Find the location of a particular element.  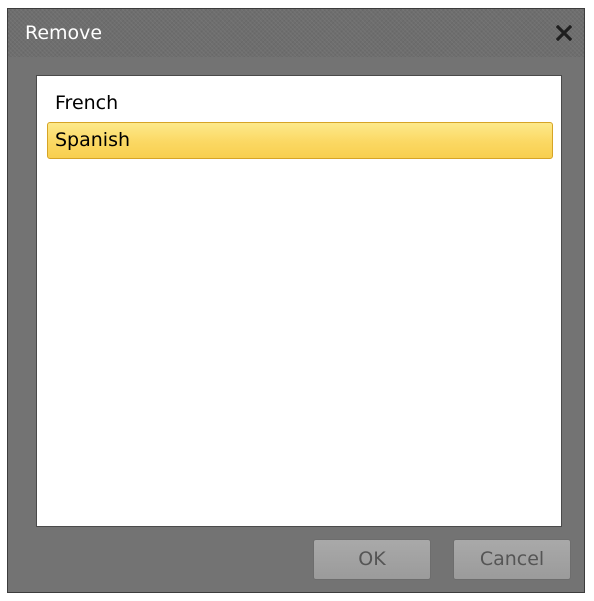

dialog-title: Remove is located at coordinates (64, 33).